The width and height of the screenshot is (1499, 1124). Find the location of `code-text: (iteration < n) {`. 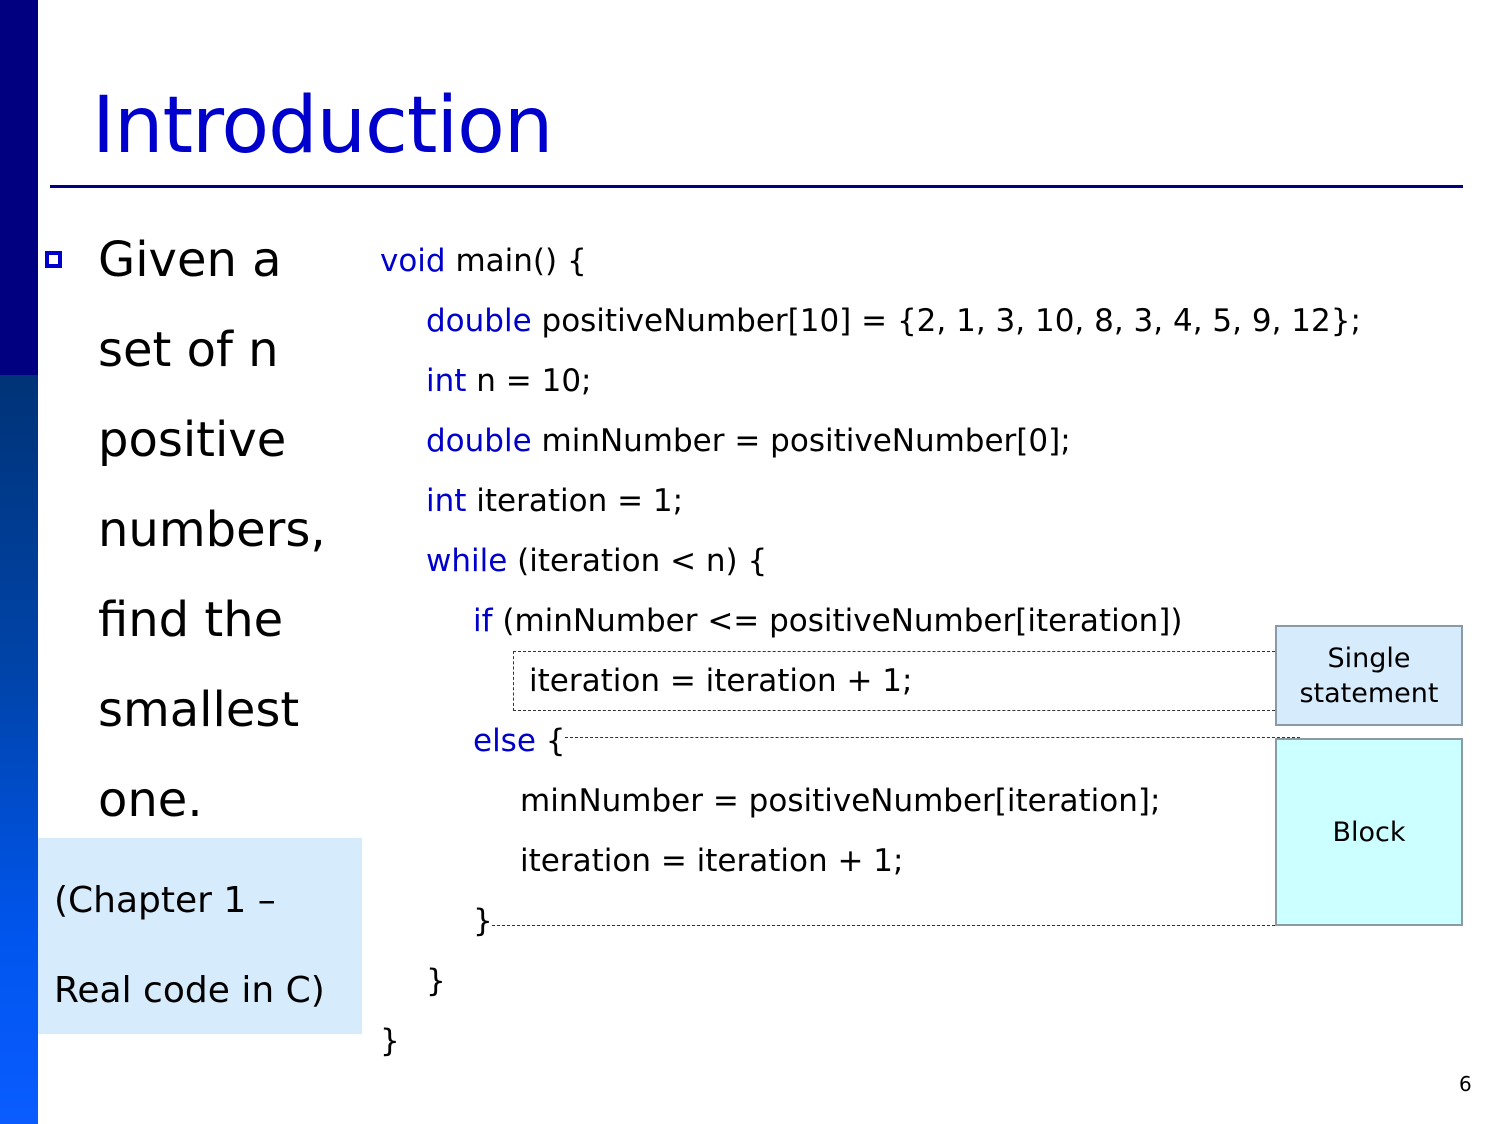

code-text: (iteration < n) { is located at coordinates (637, 561).